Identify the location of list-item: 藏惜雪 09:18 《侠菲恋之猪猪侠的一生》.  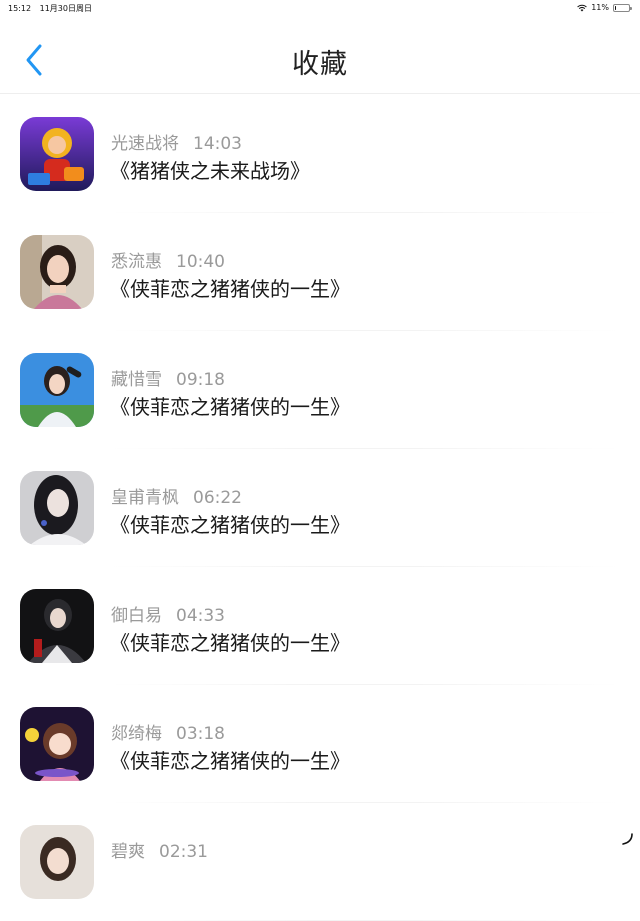
(320, 390).